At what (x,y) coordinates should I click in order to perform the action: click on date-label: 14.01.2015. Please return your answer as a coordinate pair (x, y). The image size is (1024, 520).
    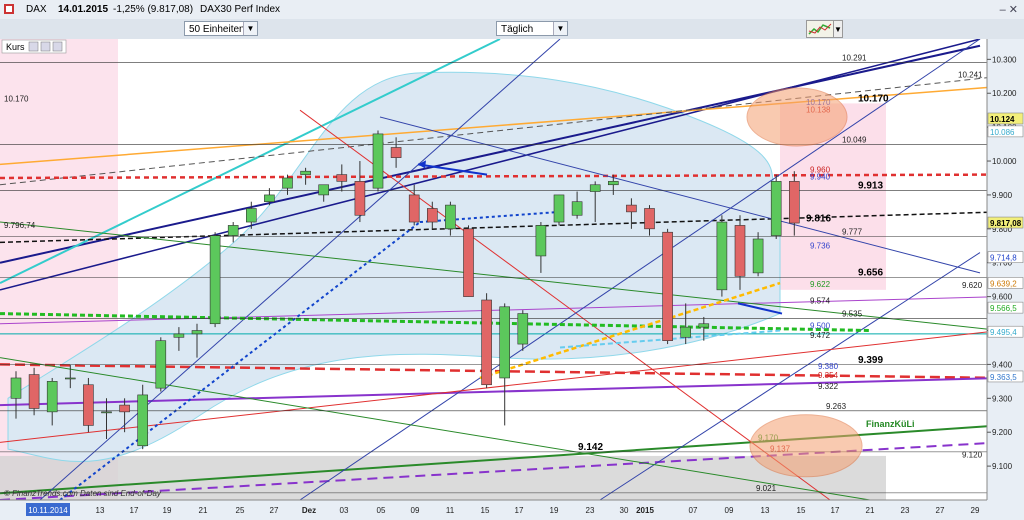
    Looking at the image, I should click on (83, 9).